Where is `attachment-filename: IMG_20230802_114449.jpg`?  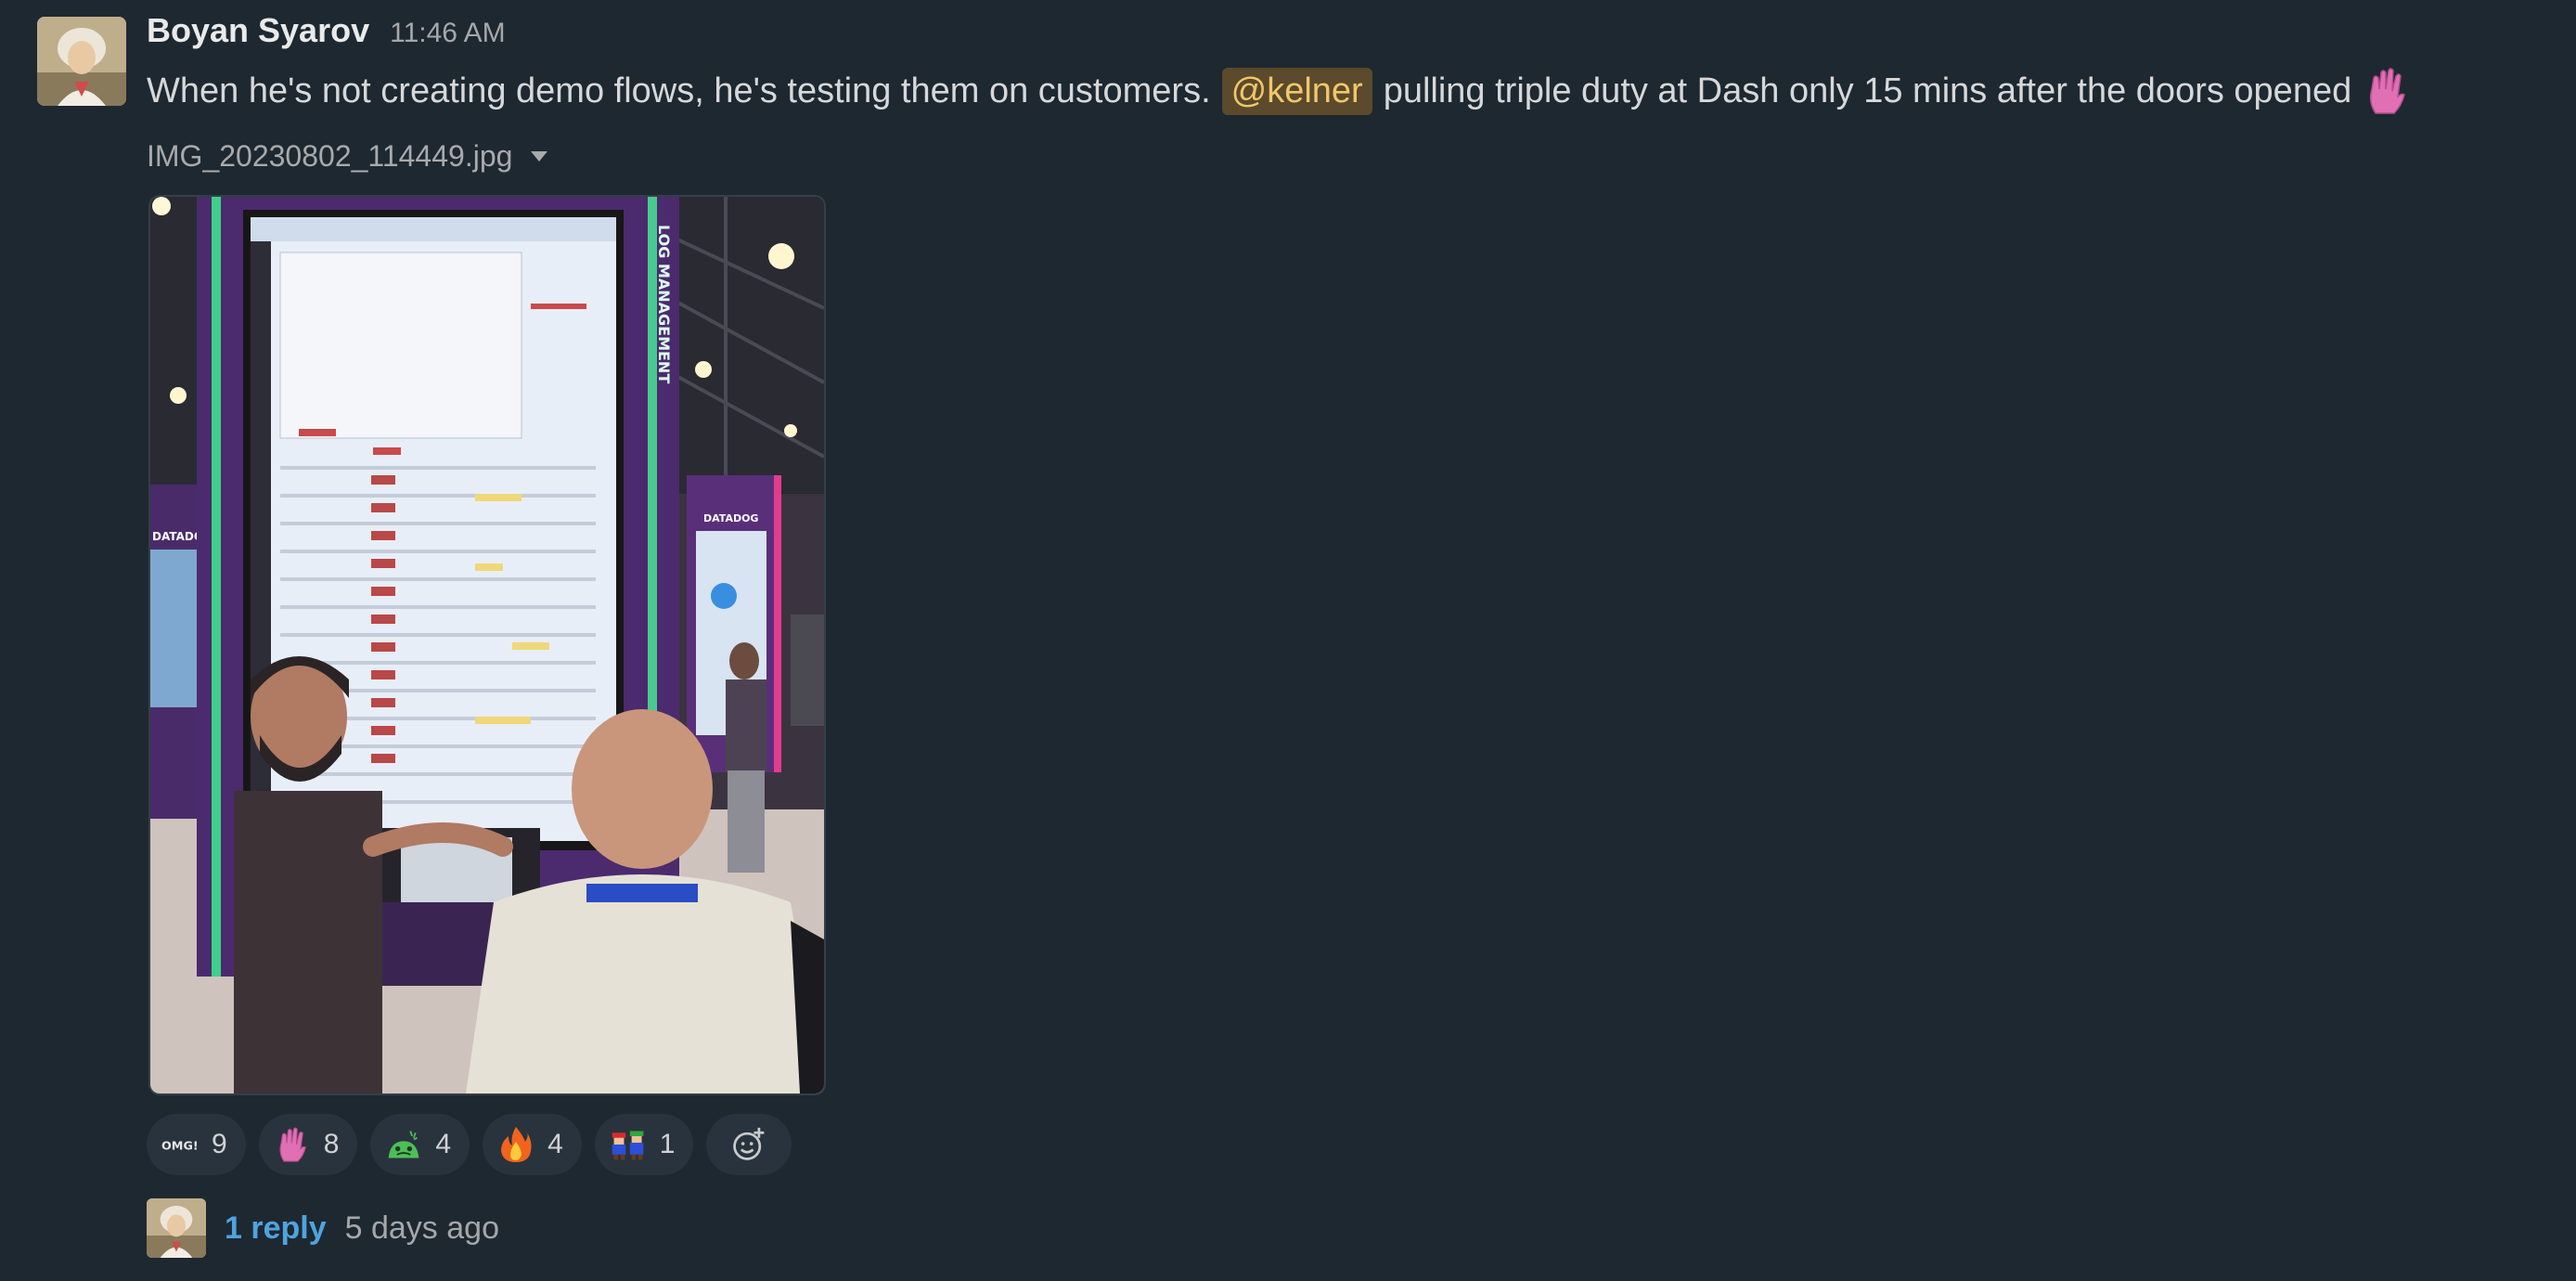 attachment-filename: IMG_20230802_114449.jpg is located at coordinates (329, 156).